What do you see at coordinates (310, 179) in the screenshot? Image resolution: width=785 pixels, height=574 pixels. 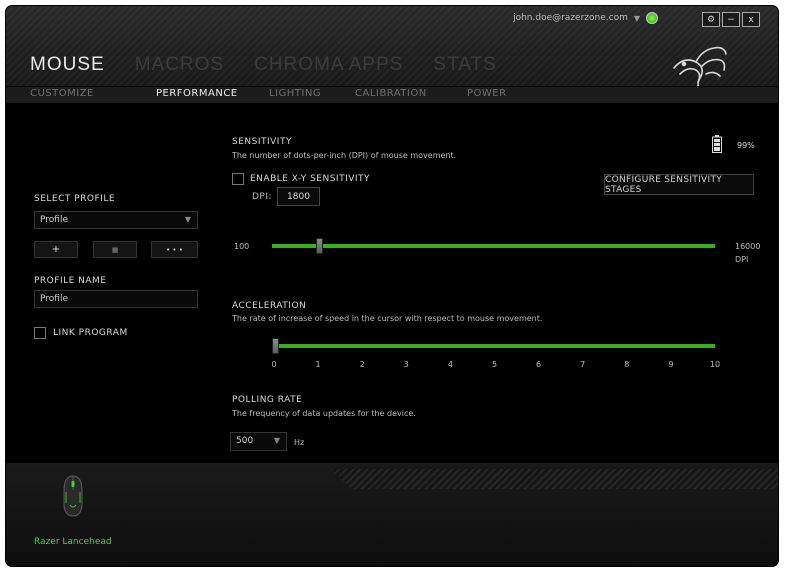 I see `enable-xy-label: ENABLE X-Y SENSITIVITY` at bounding box center [310, 179].